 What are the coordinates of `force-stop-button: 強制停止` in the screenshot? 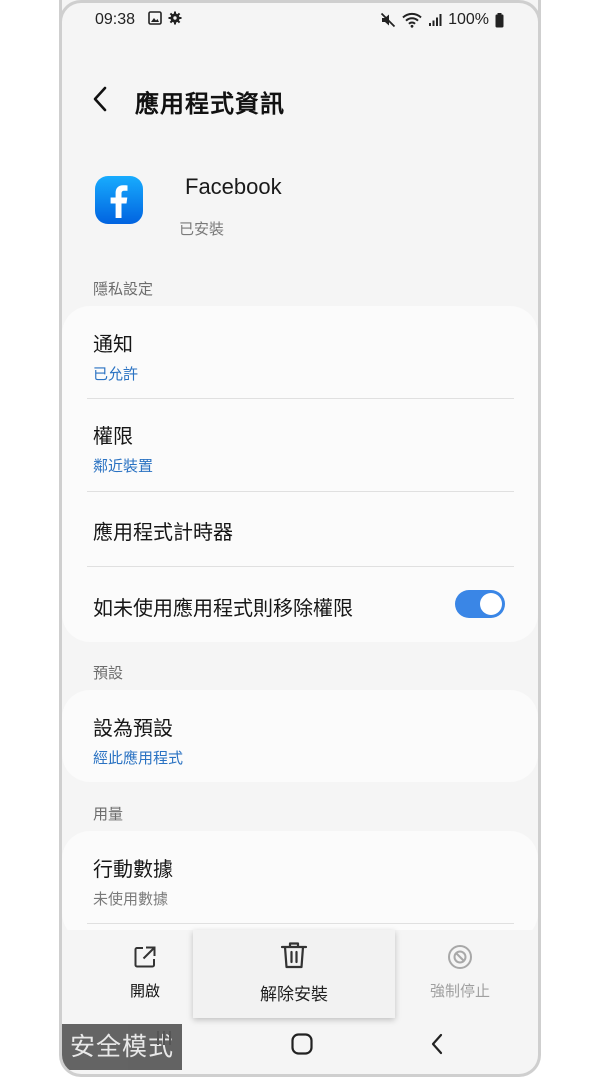 It's located at (460, 965).